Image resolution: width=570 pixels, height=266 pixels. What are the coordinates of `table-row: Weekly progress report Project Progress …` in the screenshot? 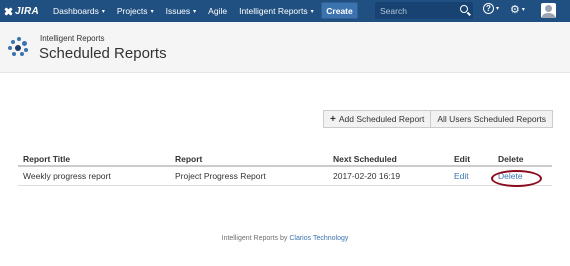 It's located at (285, 176).